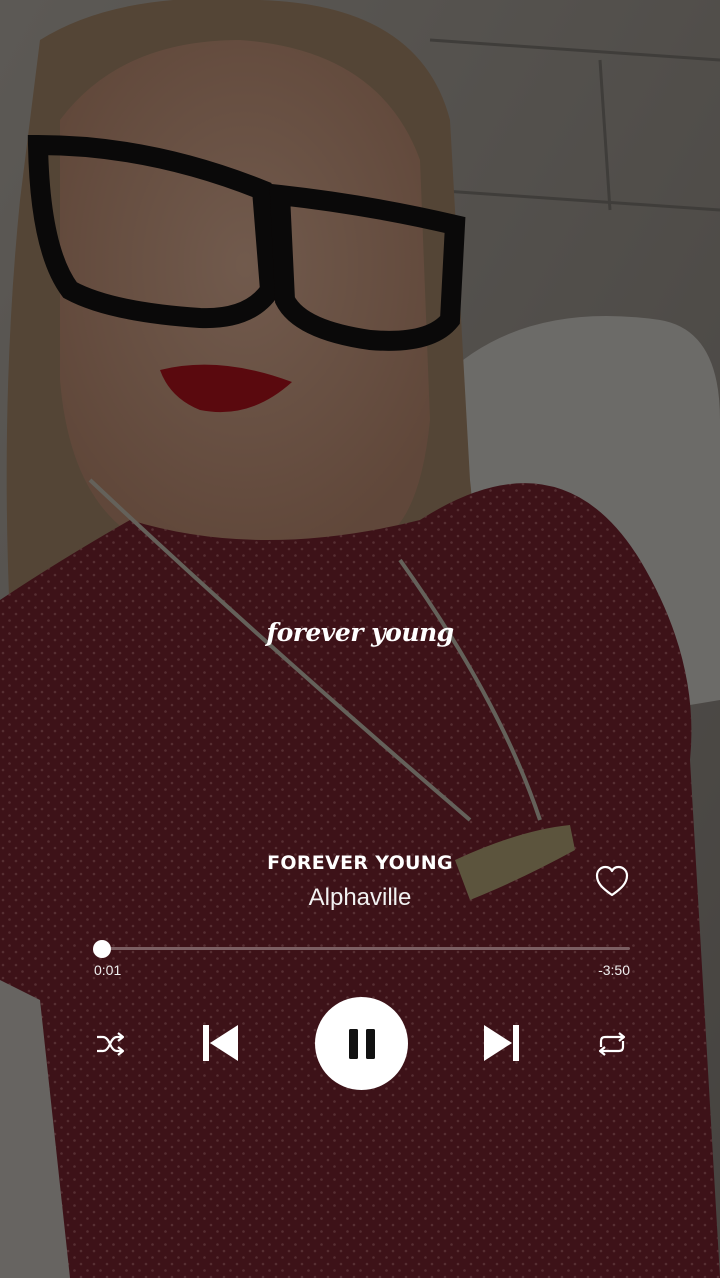  I want to click on repeat-icon, so click(612, 1044).